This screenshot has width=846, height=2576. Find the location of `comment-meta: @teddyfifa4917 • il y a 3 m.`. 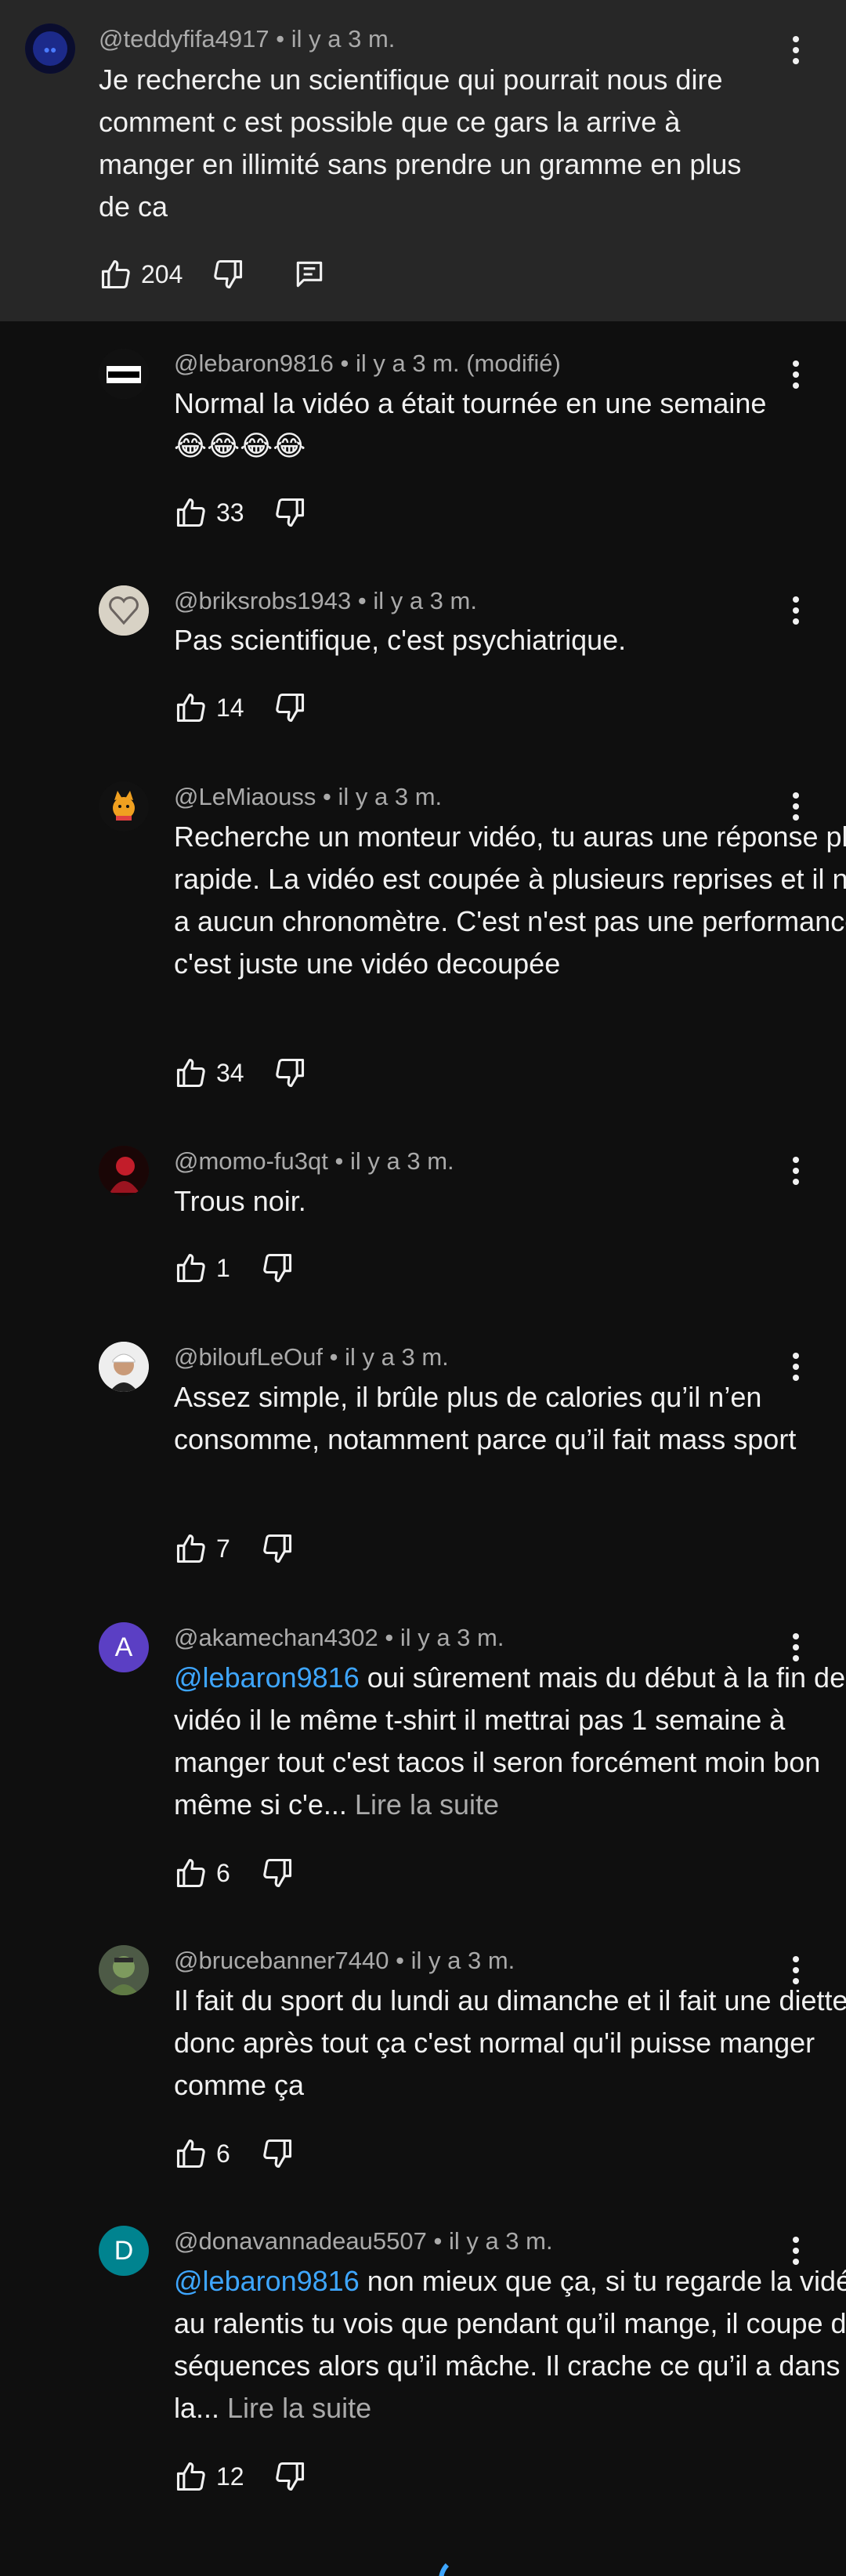

comment-meta: @teddyfifa4917 • il y a 3 m. is located at coordinates (247, 39).